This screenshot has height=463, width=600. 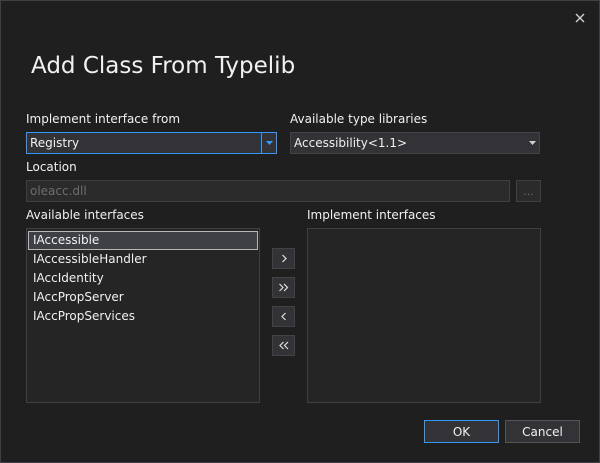 What do you see at coordinates (51, 167) in the screenshot?
I see `location-label: Location` at bounding box center [51, 167].